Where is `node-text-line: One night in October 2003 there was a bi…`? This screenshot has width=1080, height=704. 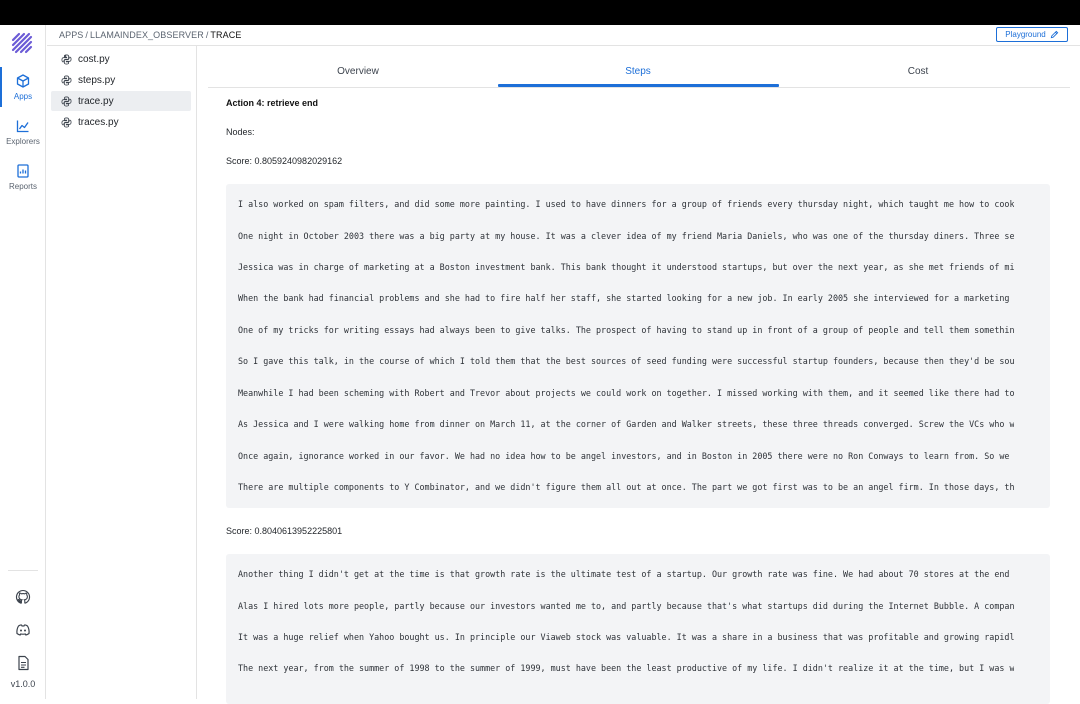 node-text-line: One night in October 2003 there was a bi… is located at coordinates (626, 236).